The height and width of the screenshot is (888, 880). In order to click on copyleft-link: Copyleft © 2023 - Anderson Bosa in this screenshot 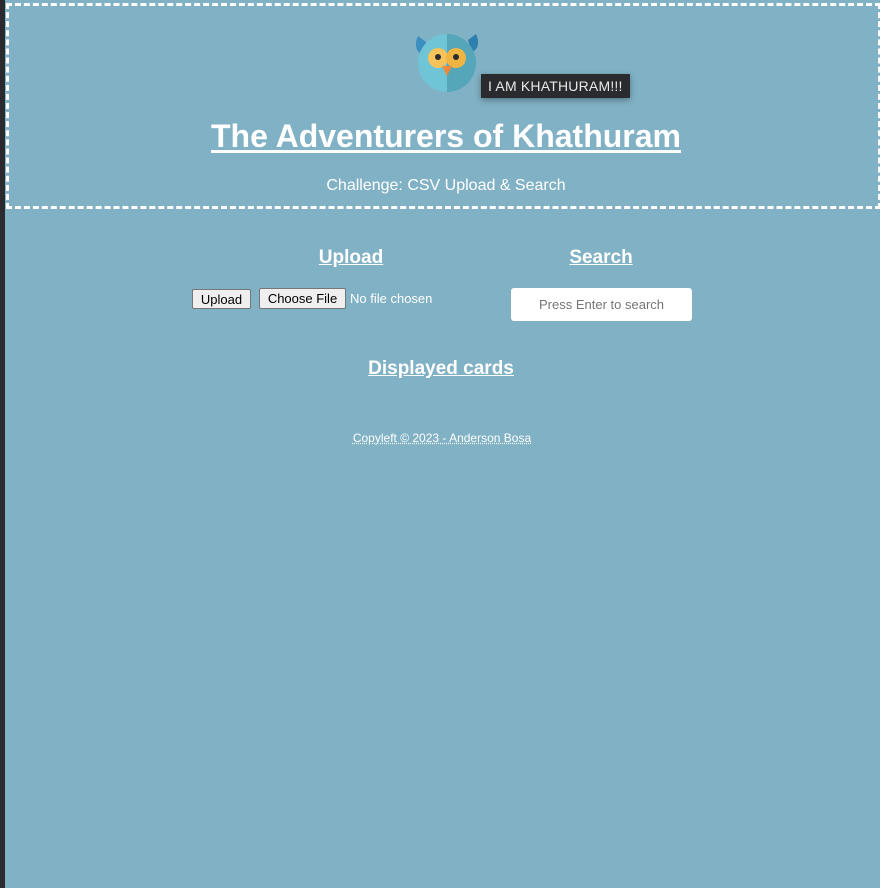, I will do `click(442, 438)`.